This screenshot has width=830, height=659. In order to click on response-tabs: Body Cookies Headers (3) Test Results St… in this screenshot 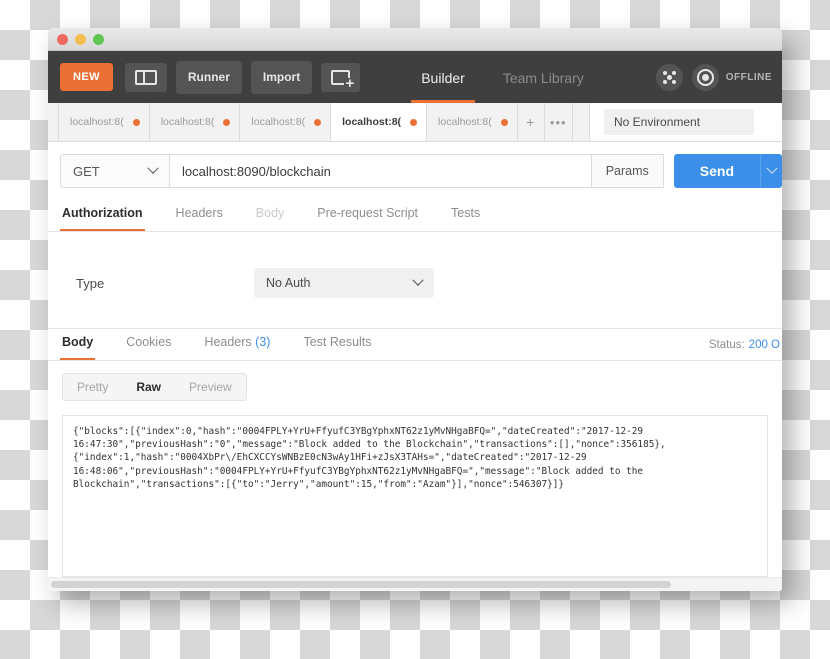, I will do `click(415, 345)`.